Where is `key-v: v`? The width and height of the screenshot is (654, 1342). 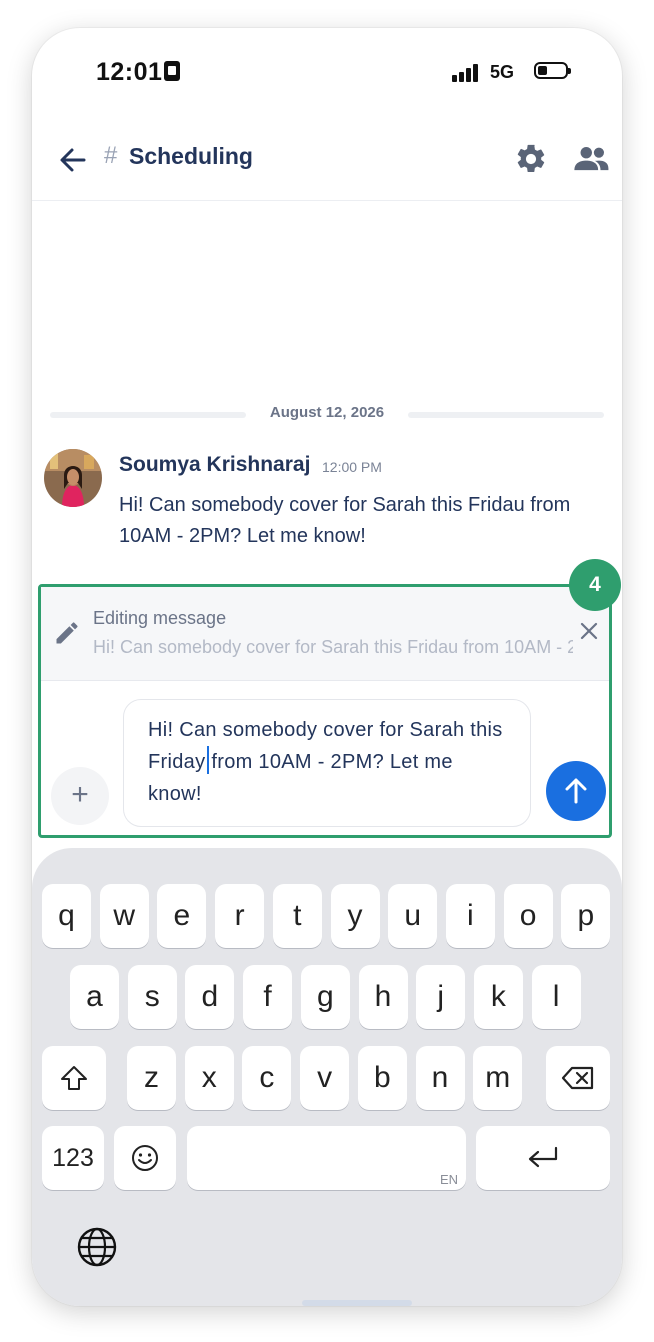 key-v: v is located at coordinates (325, 1078).